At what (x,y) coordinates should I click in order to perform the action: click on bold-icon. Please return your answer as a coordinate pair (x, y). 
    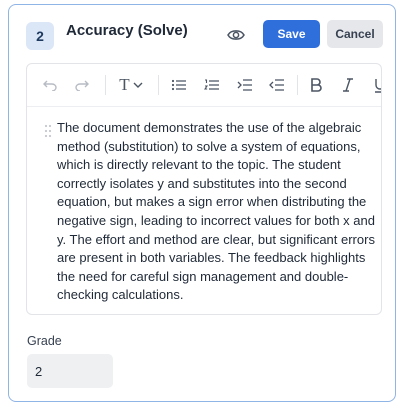
    Looking at the image, I should click on (316, 85).